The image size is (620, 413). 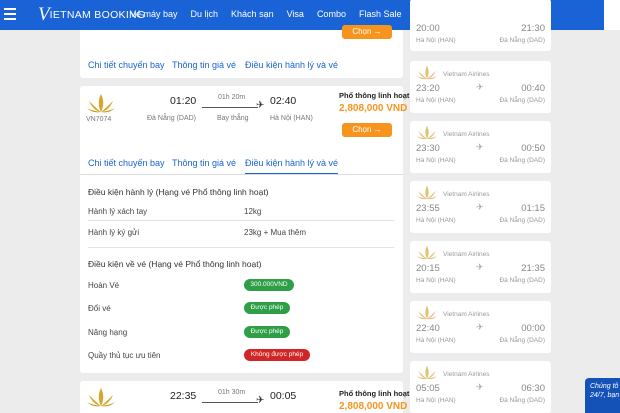 I want to click on alt-arrive-time: 00:40, so click(x=533, y=88).